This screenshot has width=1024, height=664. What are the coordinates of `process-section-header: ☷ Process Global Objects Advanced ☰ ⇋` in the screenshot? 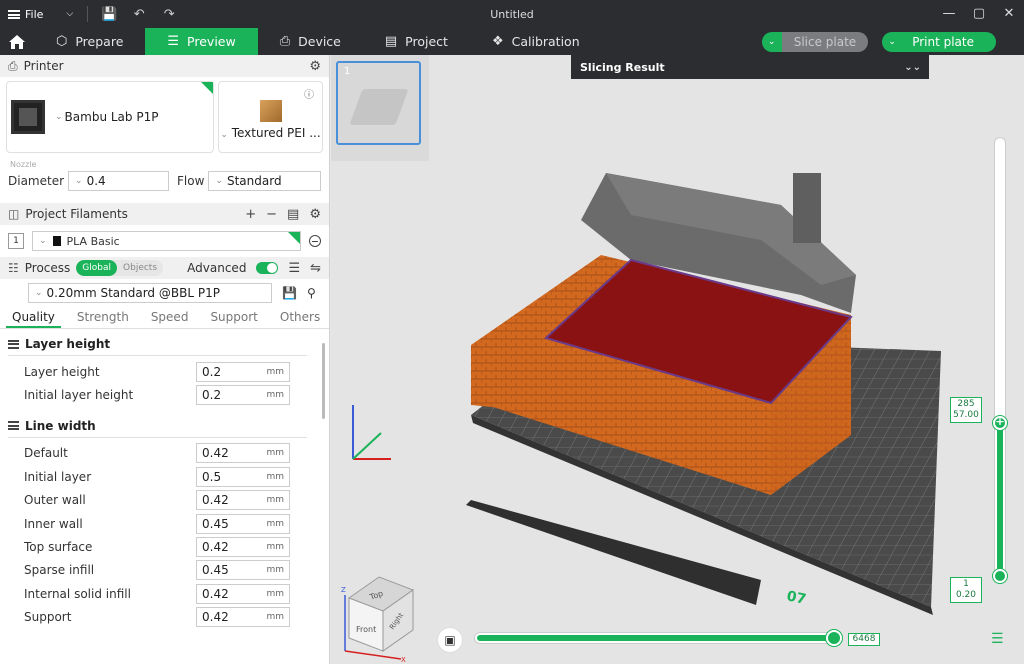 It's located at (164, 268).